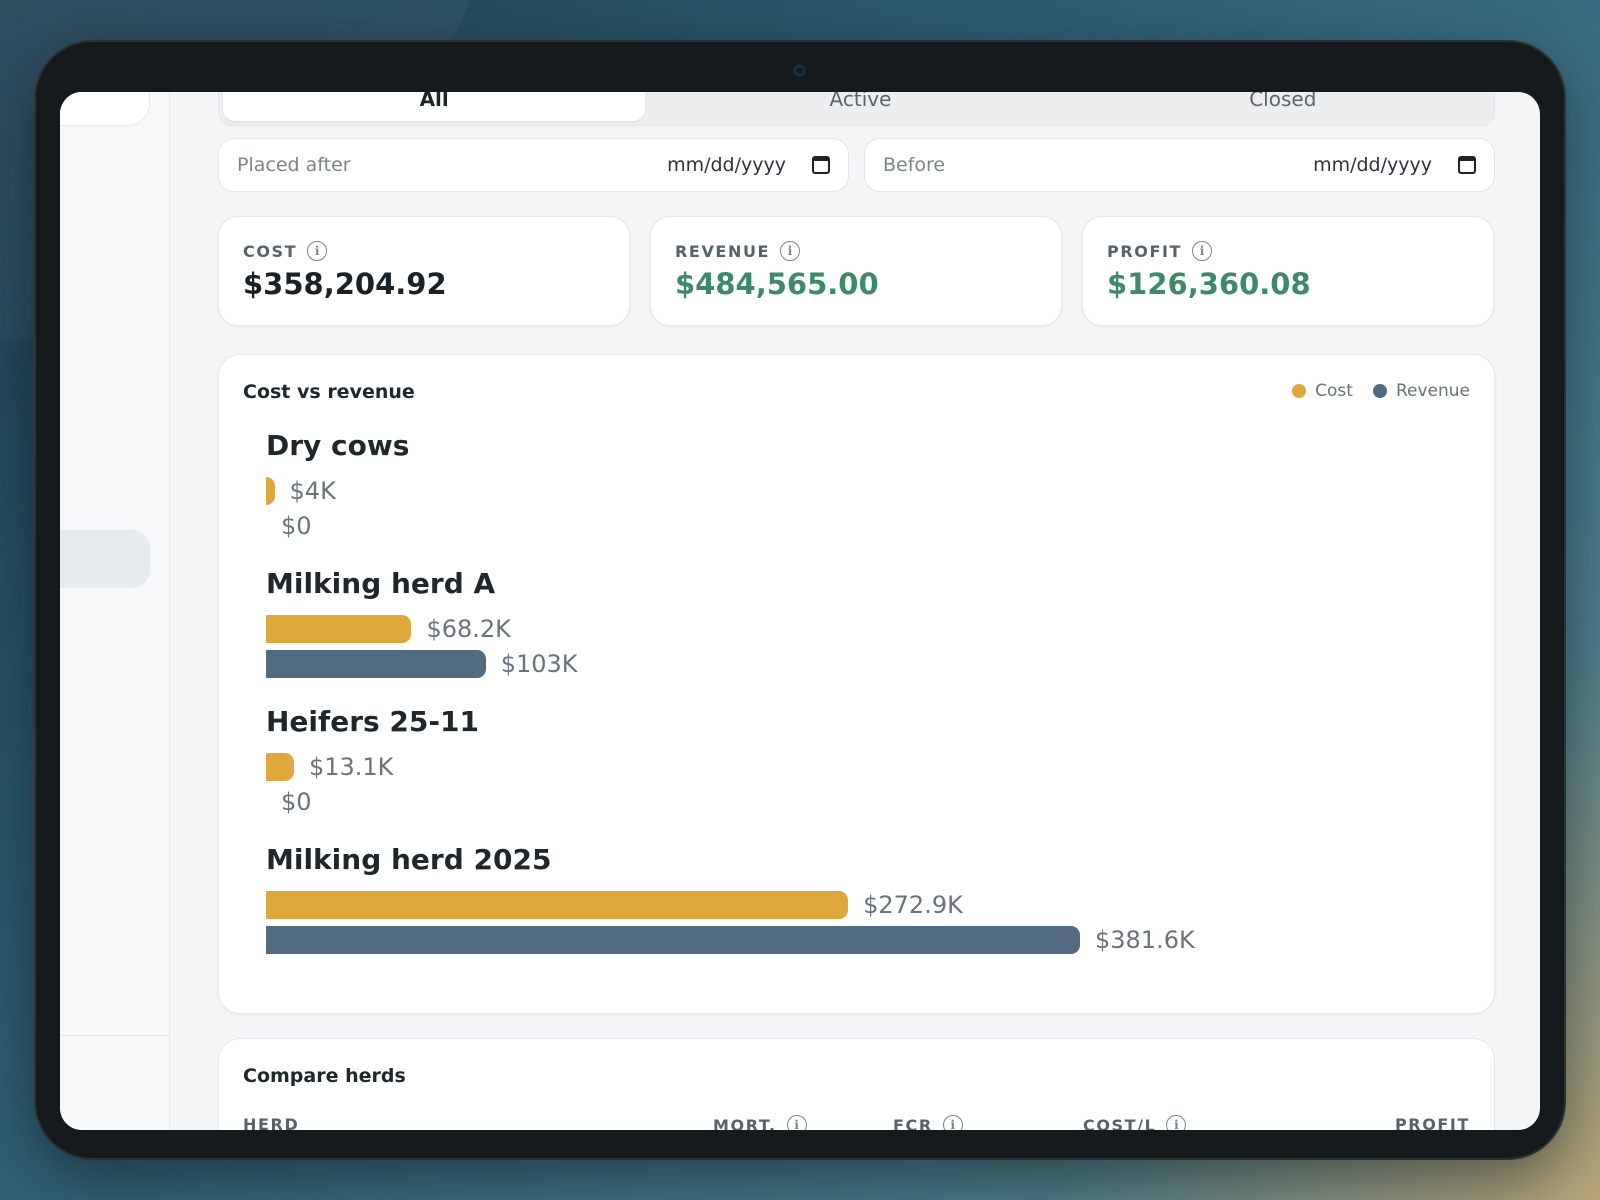  Describe the element at coordinates (422, 624) in the screenshot. I see `bar-group: Milking herd A $68.2K $103K` at that location.